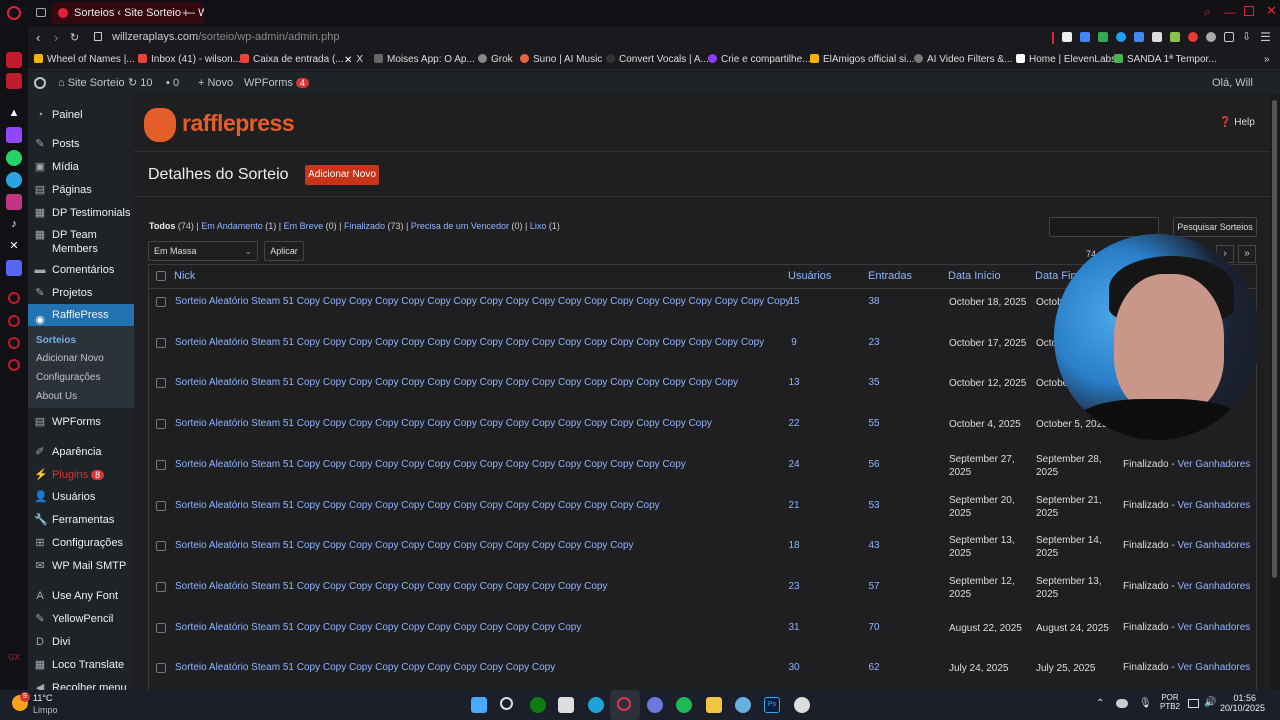 Image resolution: width=1280 pixels, height=720 pixels. I want to click on submenu-adicionar-novo: Adicionar Novo, so click(70, 358).